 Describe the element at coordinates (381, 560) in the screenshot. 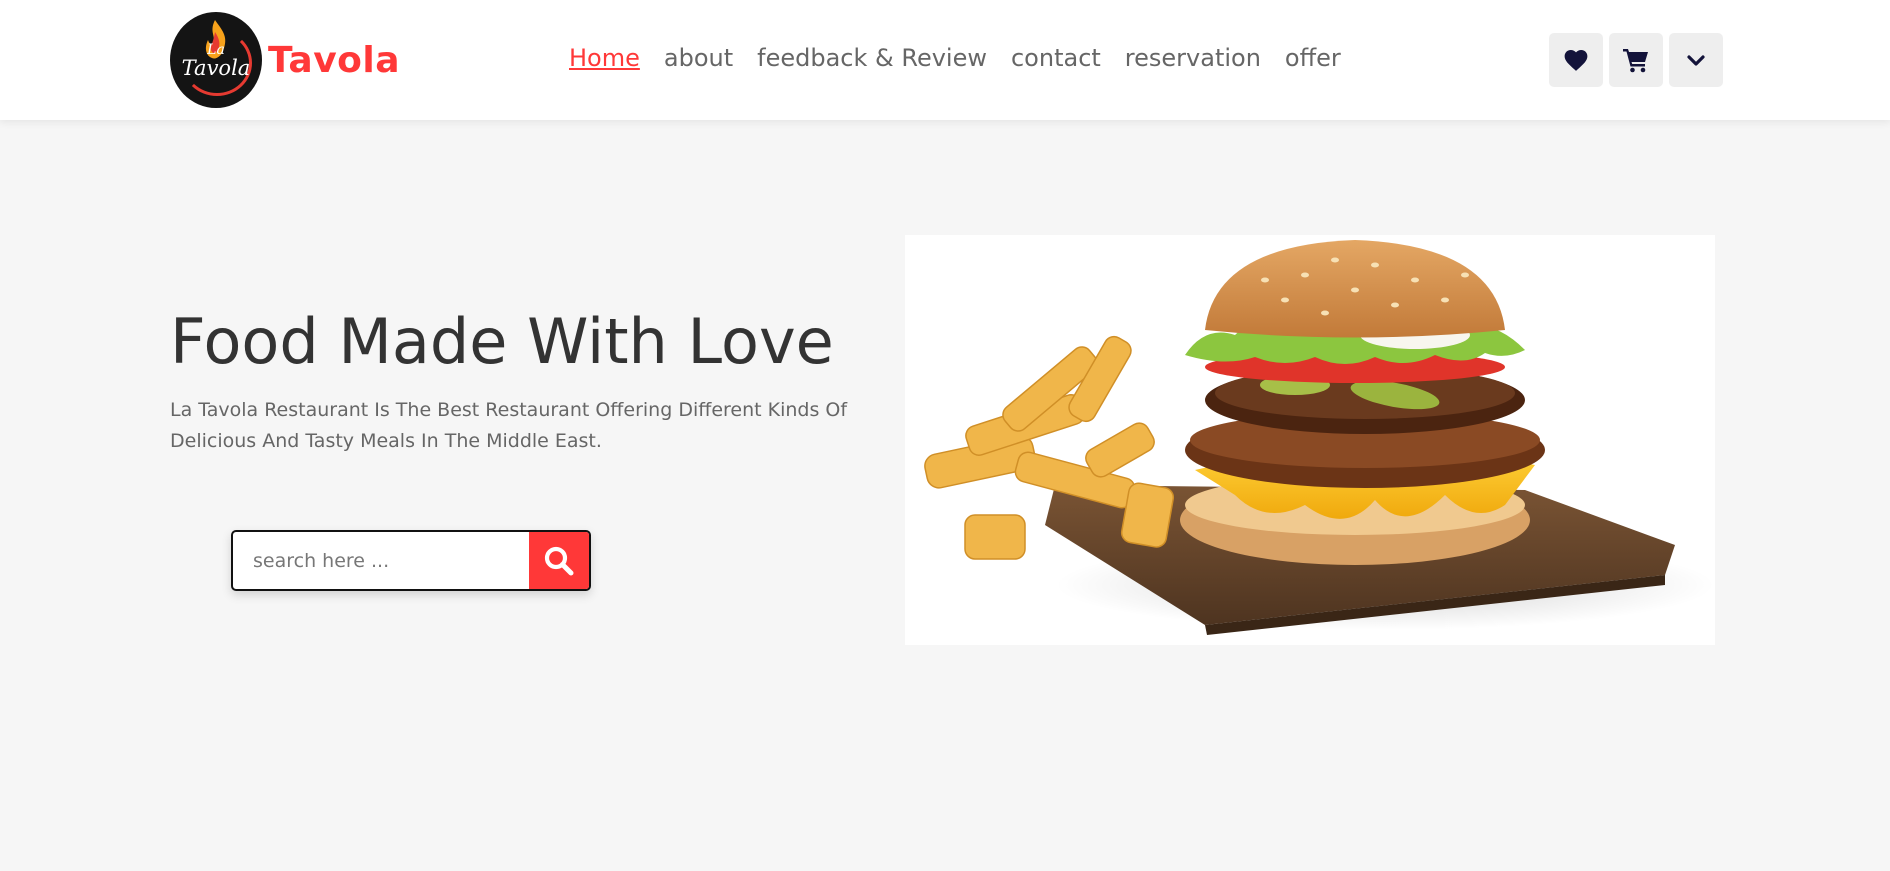

I see `search-input` at that location.